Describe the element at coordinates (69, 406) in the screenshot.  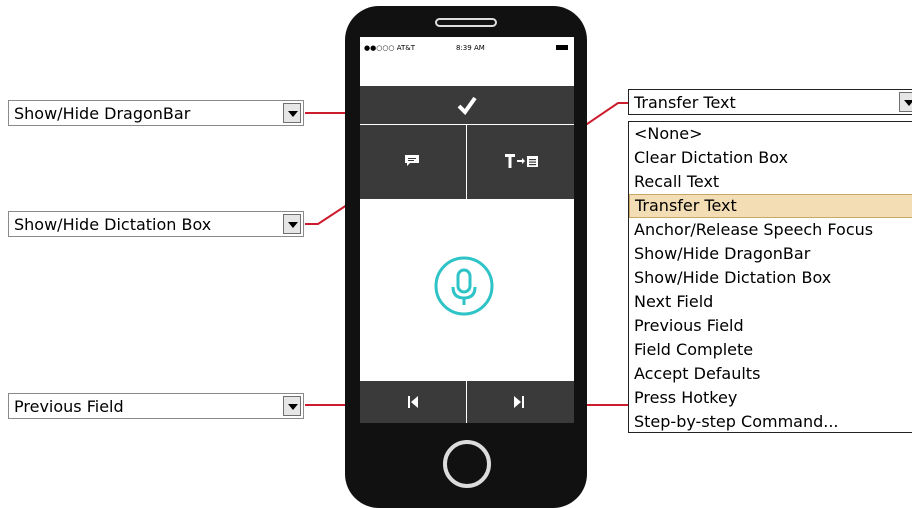
I see `previous-field-dropdown-value: Previous Field` at that location.